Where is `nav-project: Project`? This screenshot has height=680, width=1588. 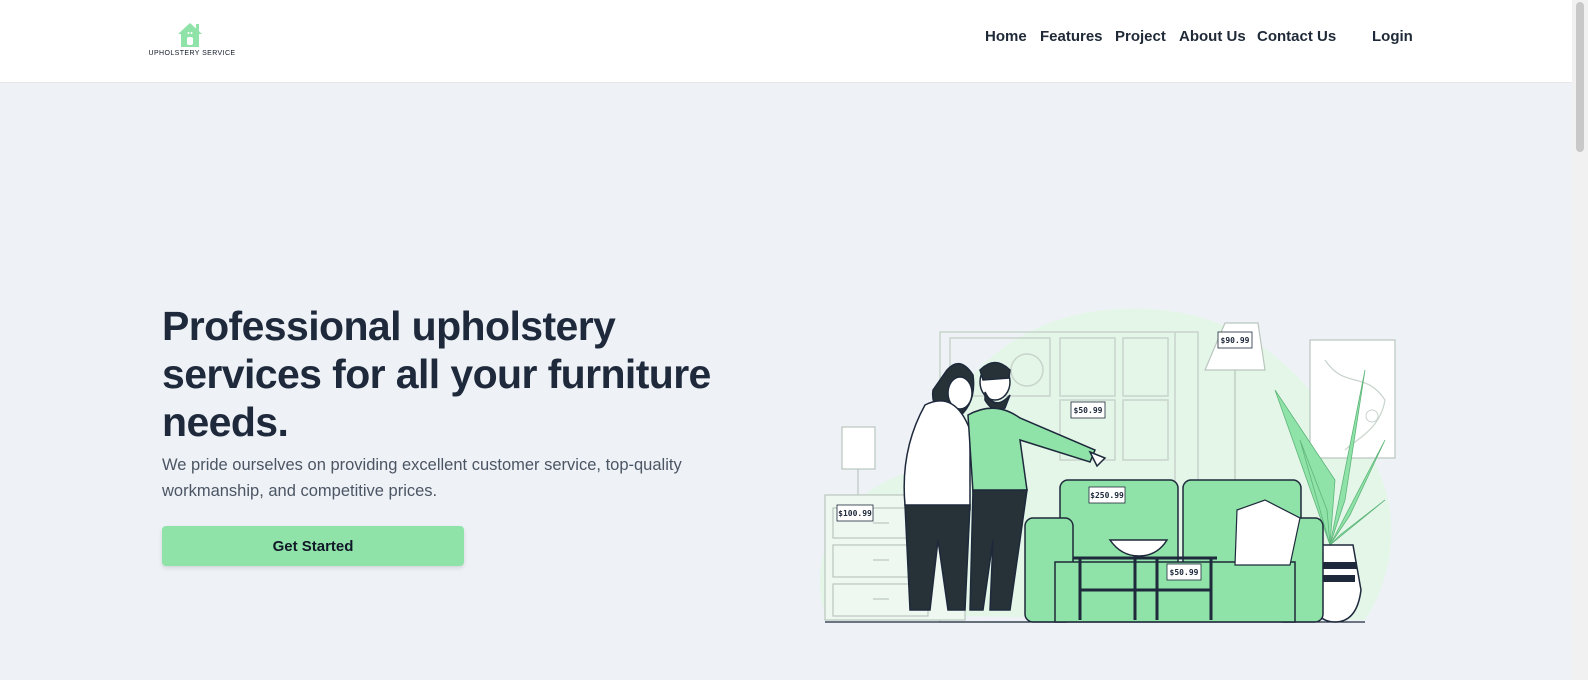
nav-project: Project is located at coordinates (1140, 36).